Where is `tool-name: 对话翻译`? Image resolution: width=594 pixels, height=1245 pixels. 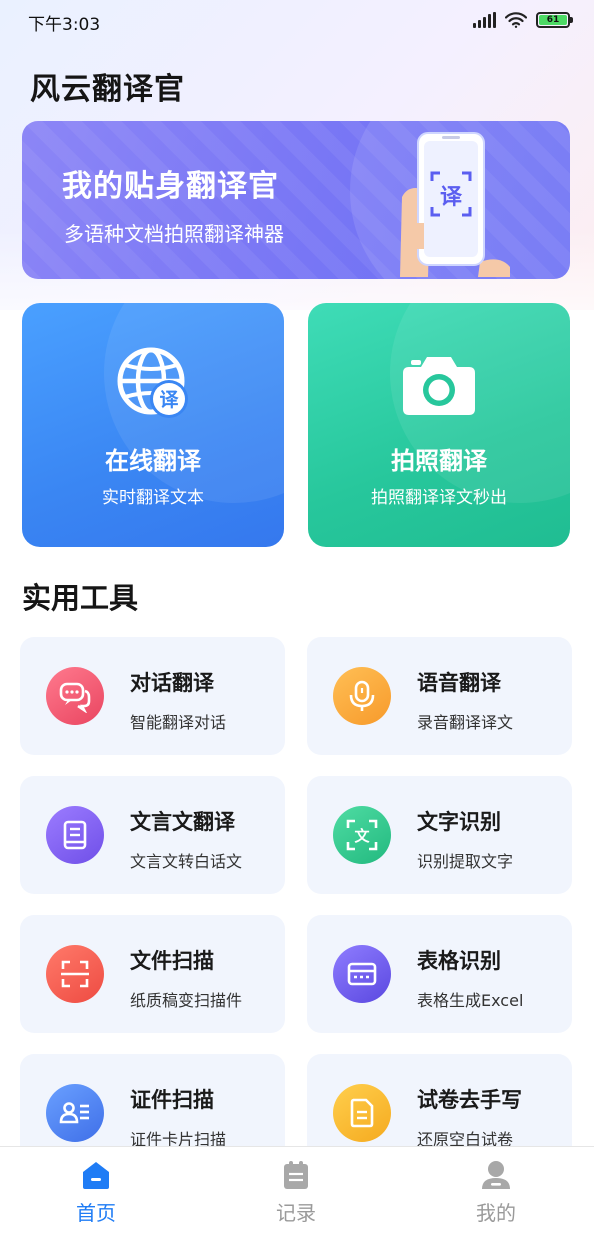
tool-name: 对话翻译 is located at coordinates (172, 683).